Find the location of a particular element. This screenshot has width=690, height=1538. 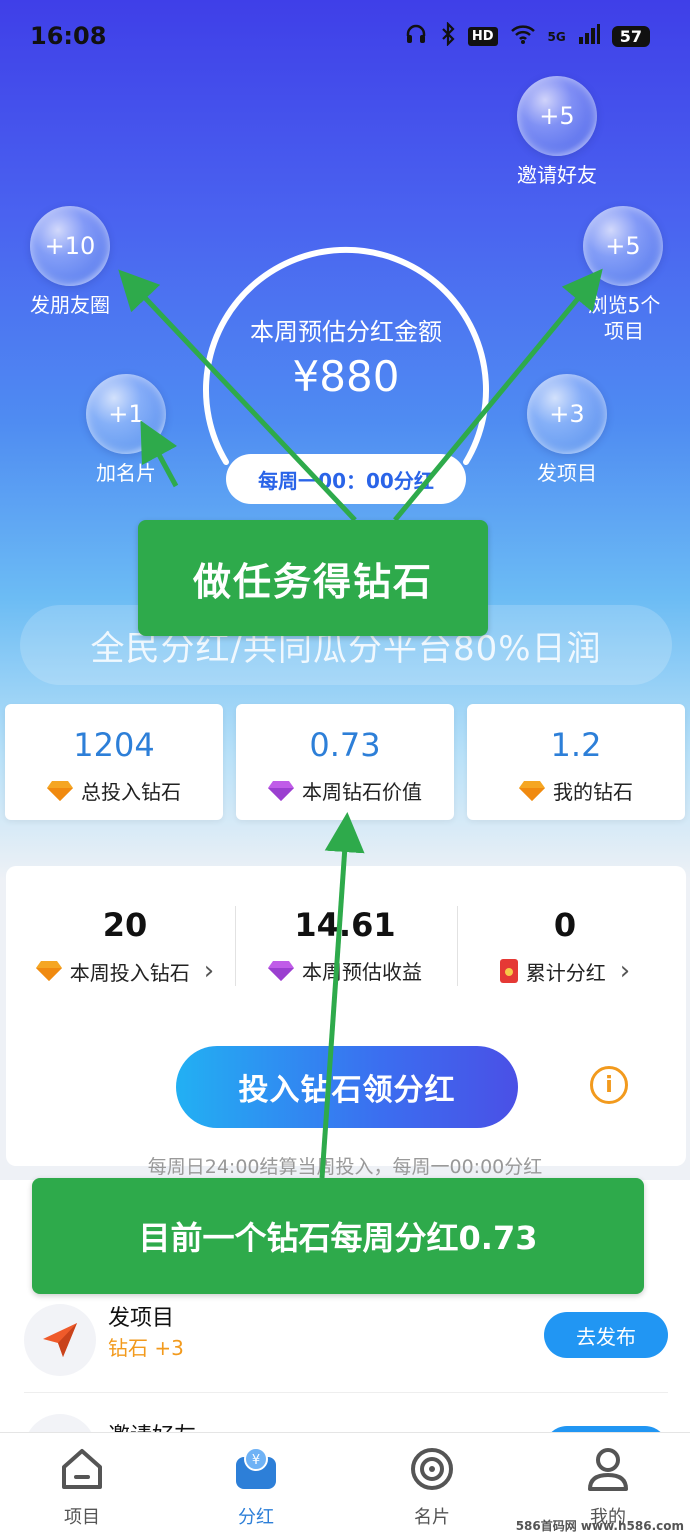

settlement-note: 每周日24:00结算当周投入，每周一00:00分红 is located at coordinates (345, 1167).